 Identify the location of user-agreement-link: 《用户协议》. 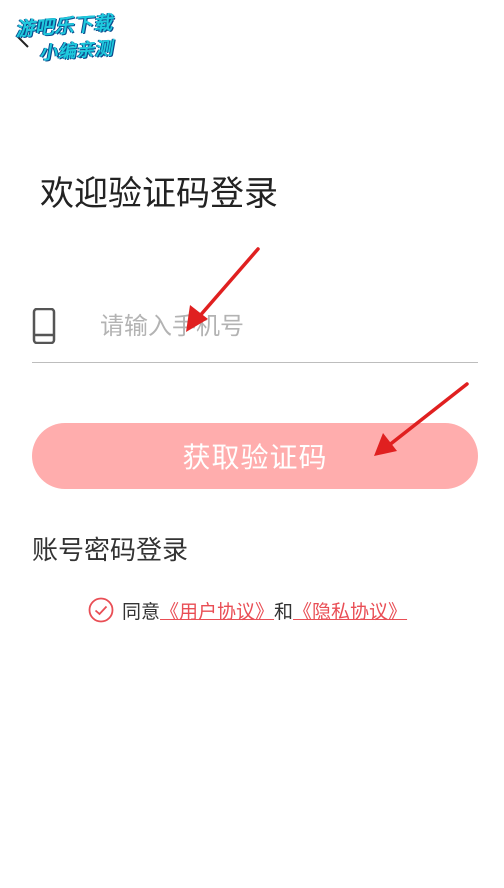
(217, 610).